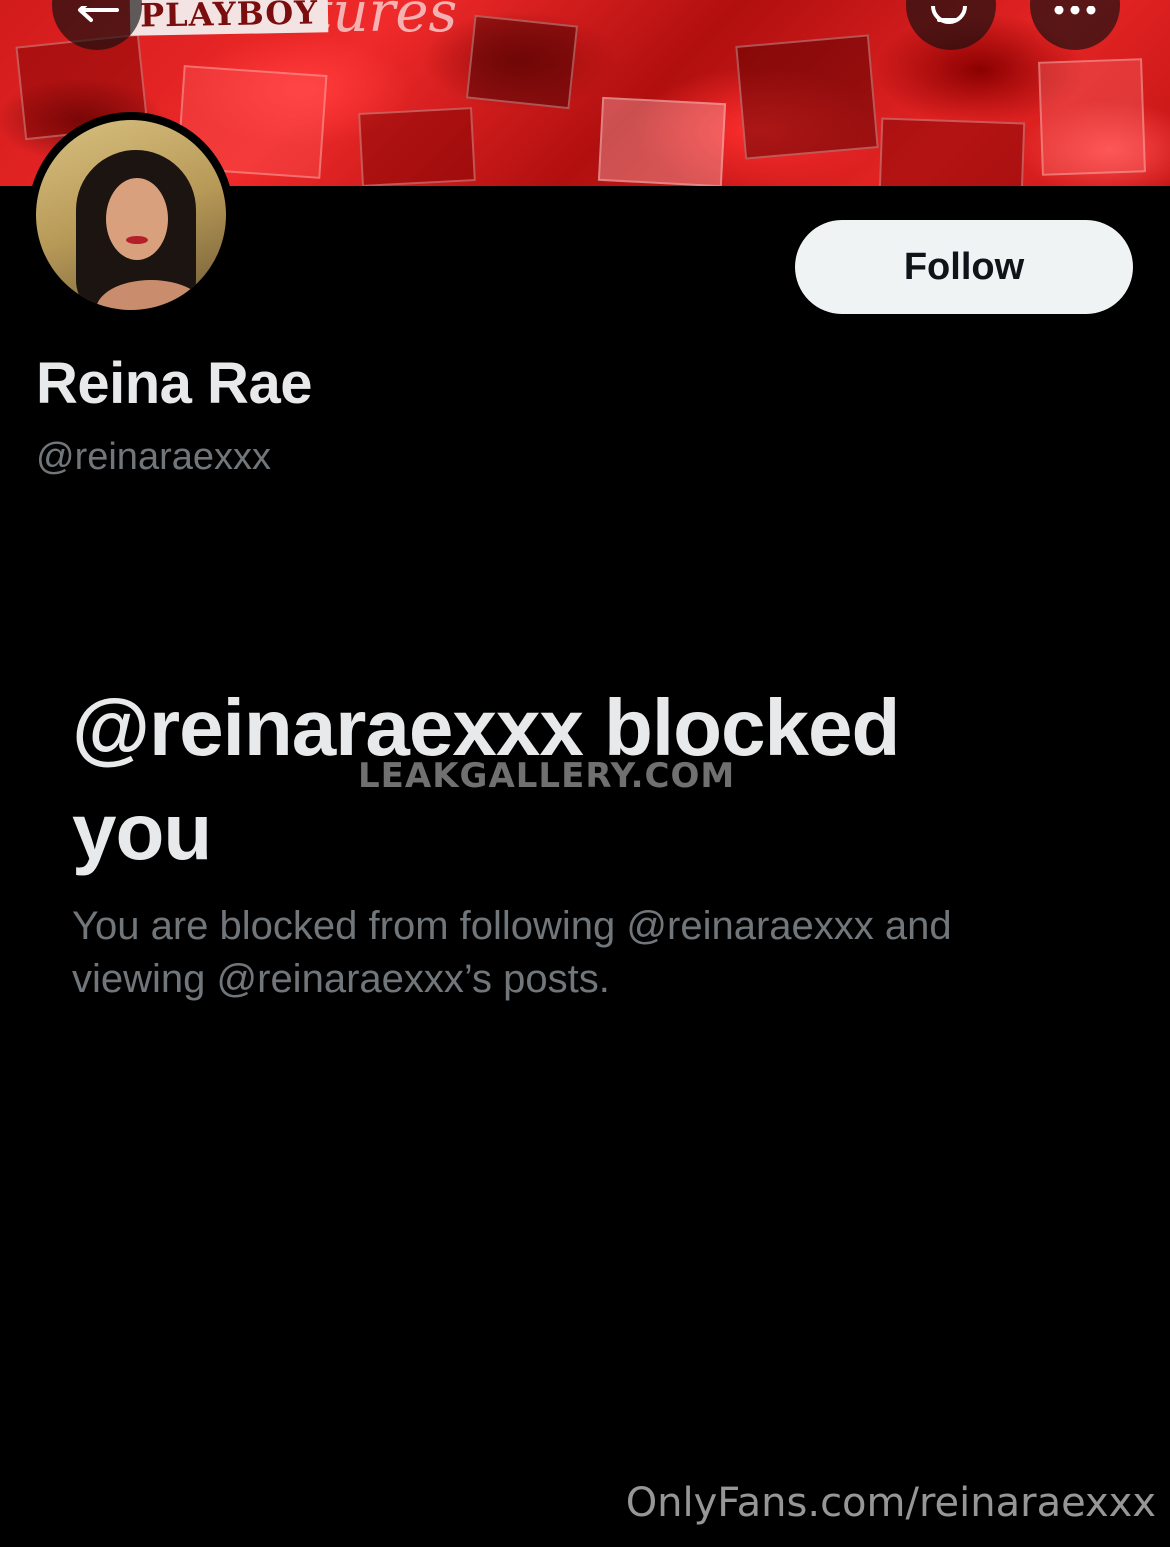 This screenshot has width=1170, height=1547. Describe the element at coordinates (384, 22) in the screenshot. I see `banner-collage-text: tures` at that location.